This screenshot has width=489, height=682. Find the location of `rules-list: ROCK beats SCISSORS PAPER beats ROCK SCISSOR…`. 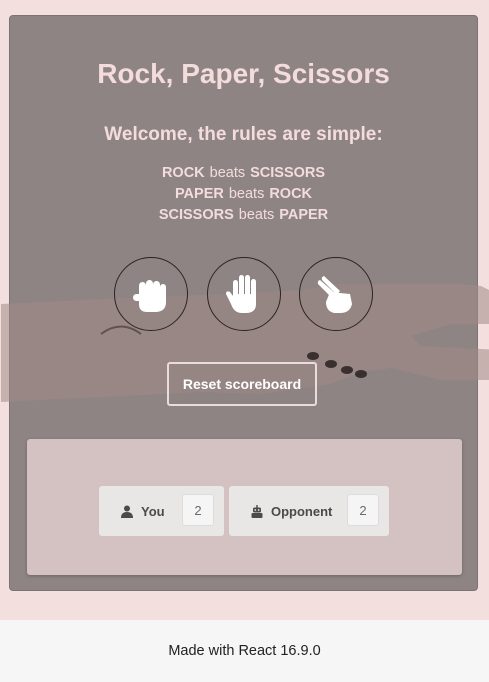

rules-list: ROCK beats SCISSORS PAPER beats ROCK SCISSOR… is located at coordinates (243, 194).